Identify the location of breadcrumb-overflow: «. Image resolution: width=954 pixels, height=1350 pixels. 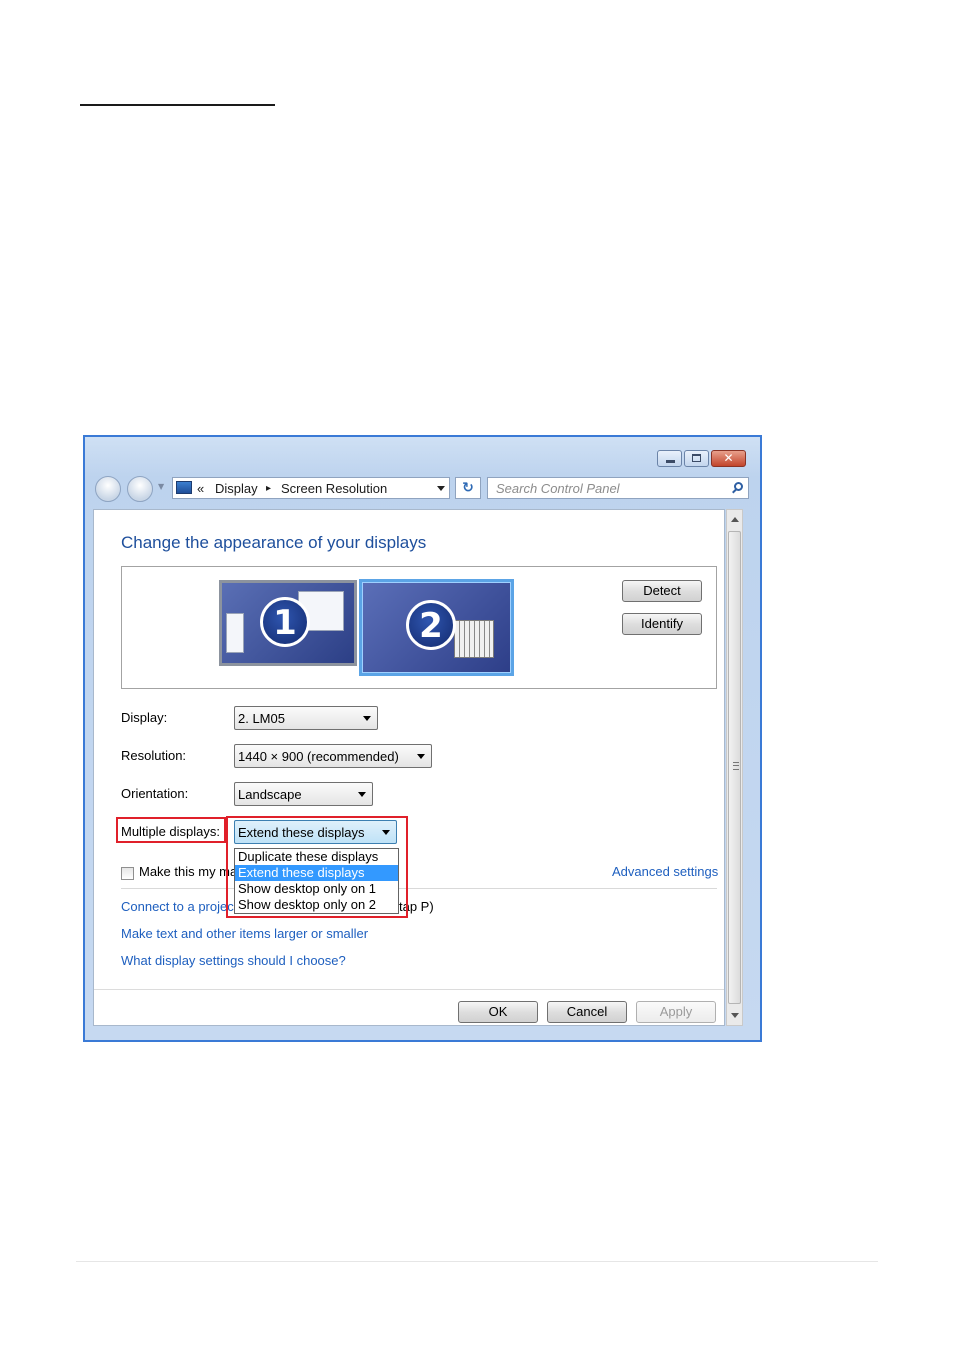
(200, 488).